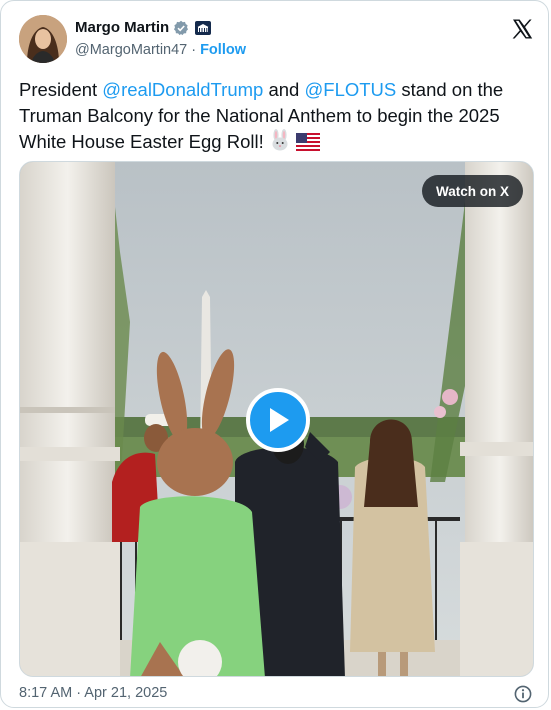 Image resolution: width=551 pixels, height=710 pixels. I want to click on play-button, so click(278, 420).